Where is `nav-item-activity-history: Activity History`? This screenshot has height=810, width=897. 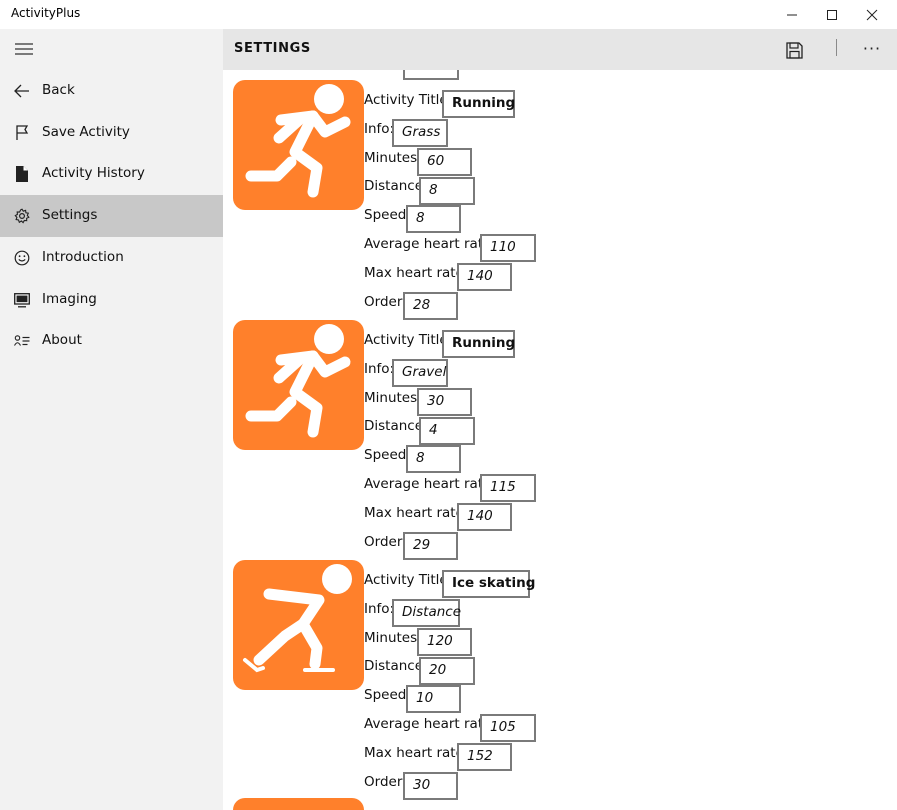 nav-item-activity-history: Activity History is located at coordinates (111, 174).